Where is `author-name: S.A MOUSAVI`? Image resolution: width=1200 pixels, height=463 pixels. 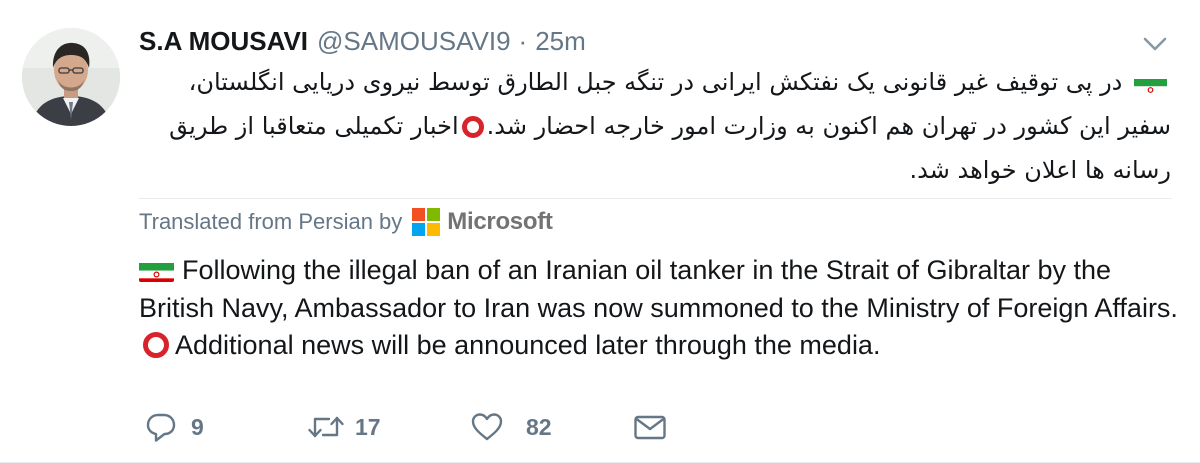
author-name: S.A MOUSAVI is located at coordinates (223, 41).